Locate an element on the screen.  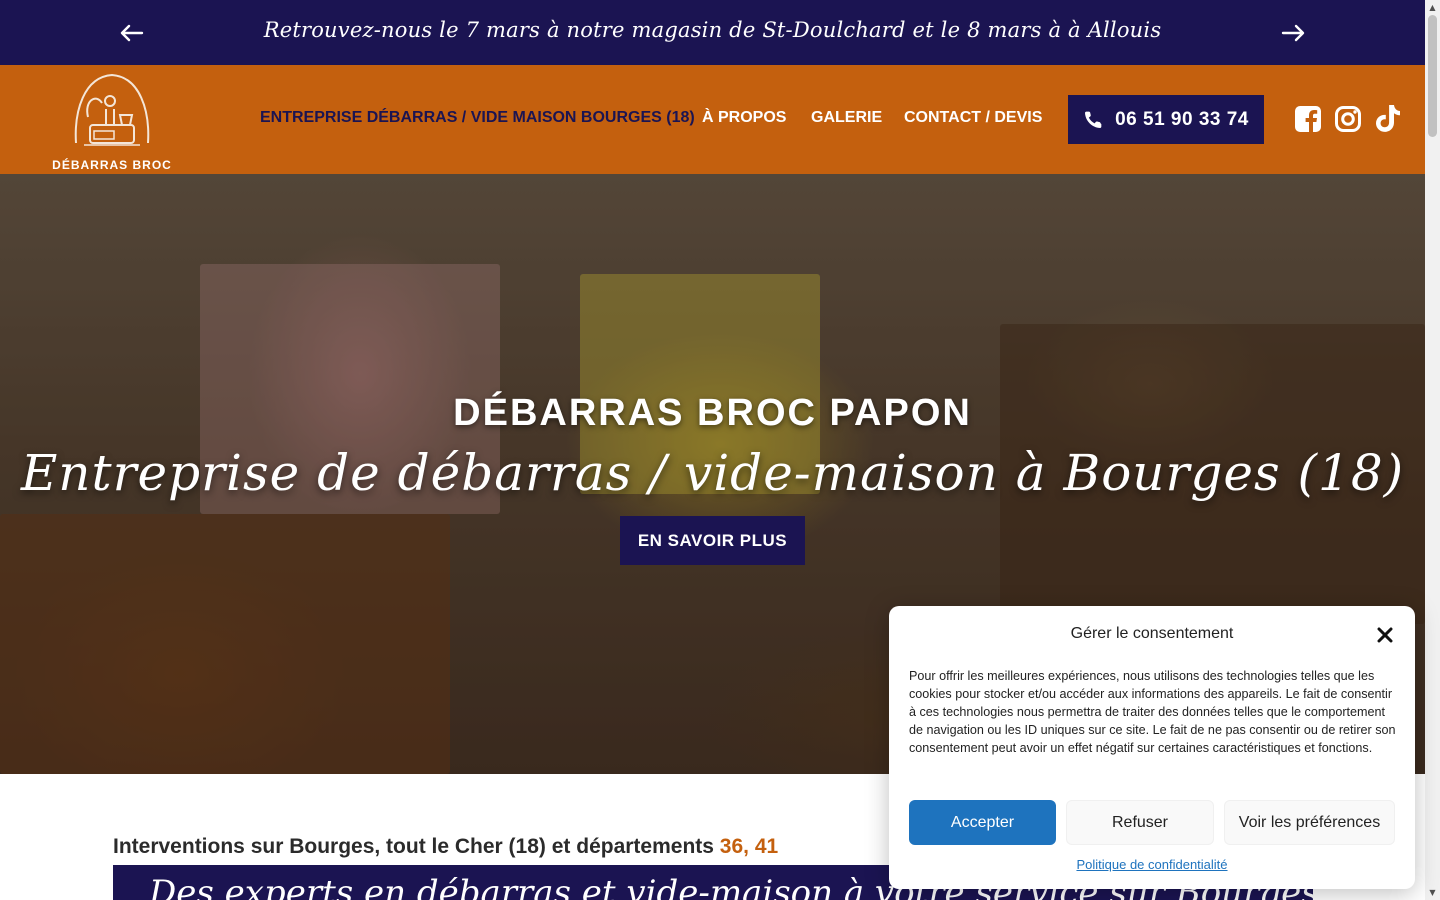
close-icon is located at coordinates (1385, 635).